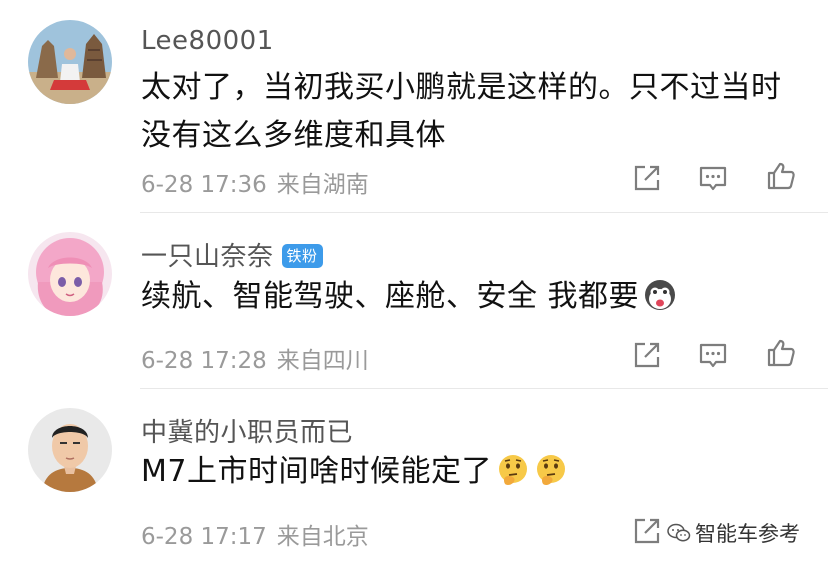 The width and height of the screenshot is (828, 568). I want to click on comment-text: 续航、智能驾驶、座舱、安全 我都要, so click(466, 297).